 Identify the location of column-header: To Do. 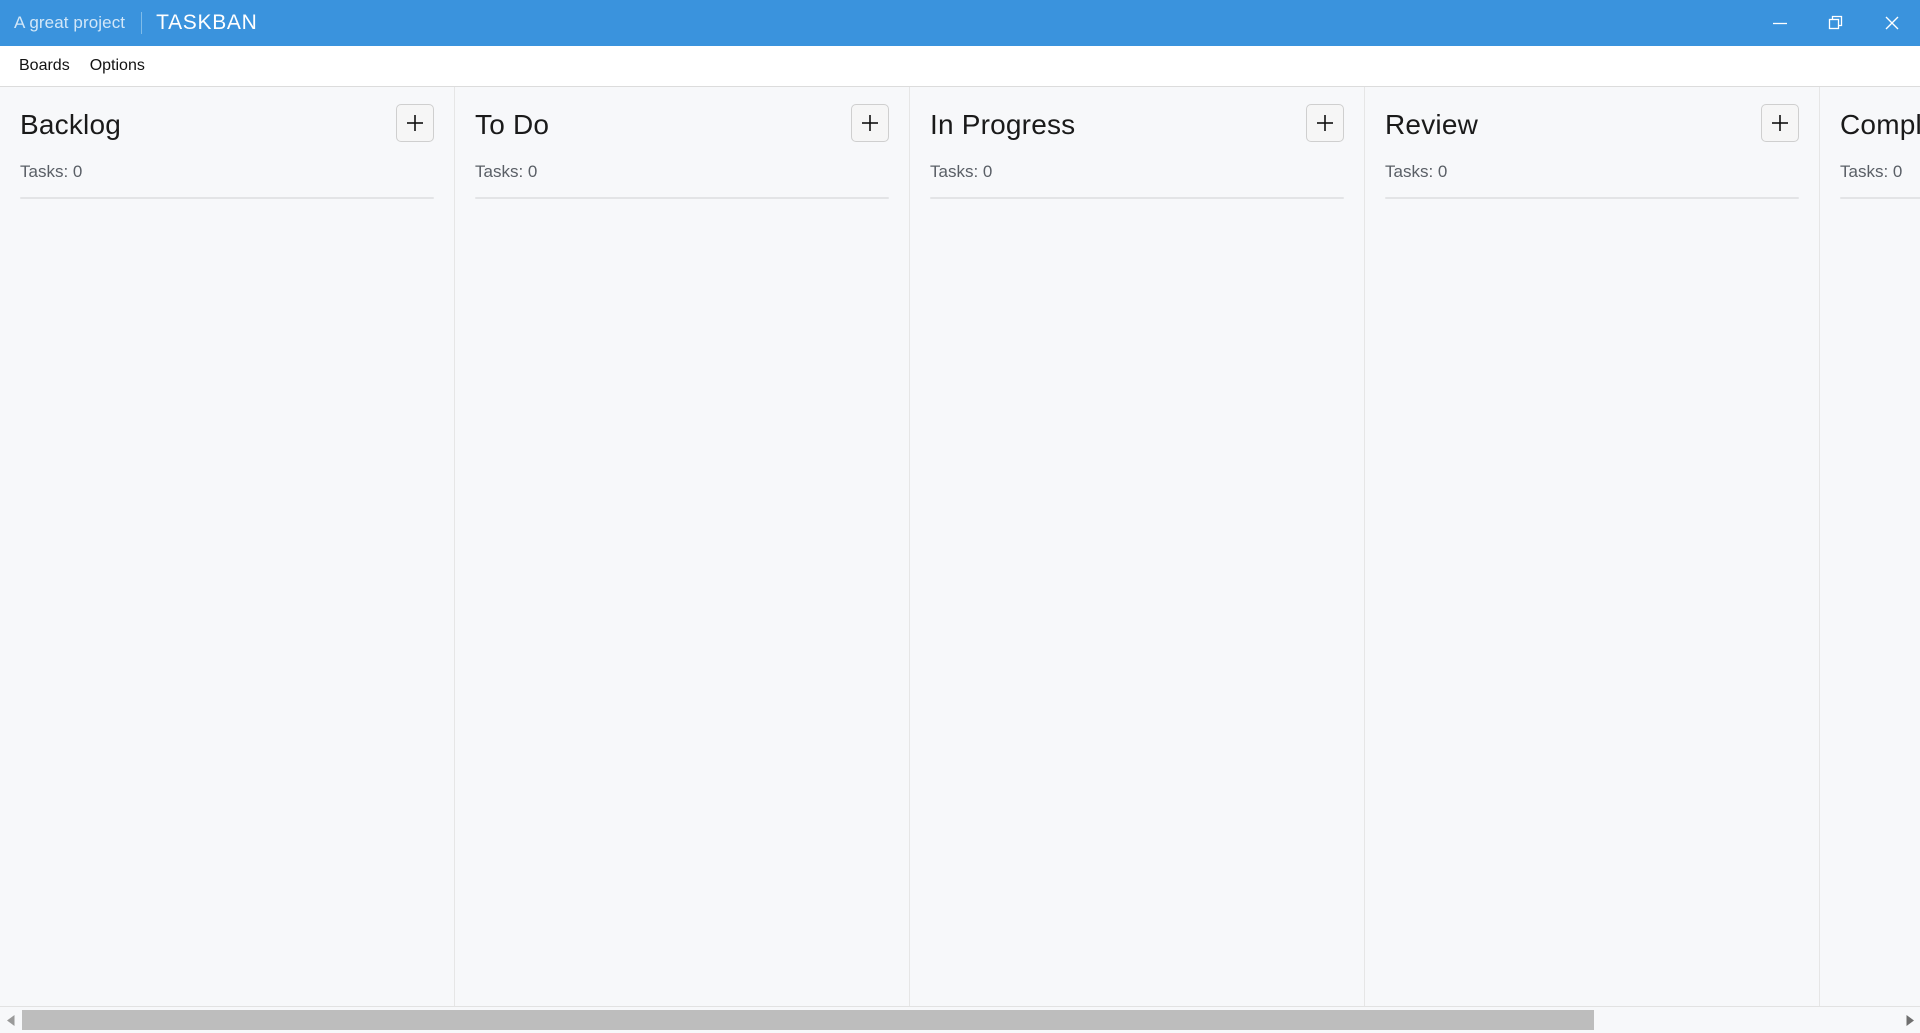
(682, 114).